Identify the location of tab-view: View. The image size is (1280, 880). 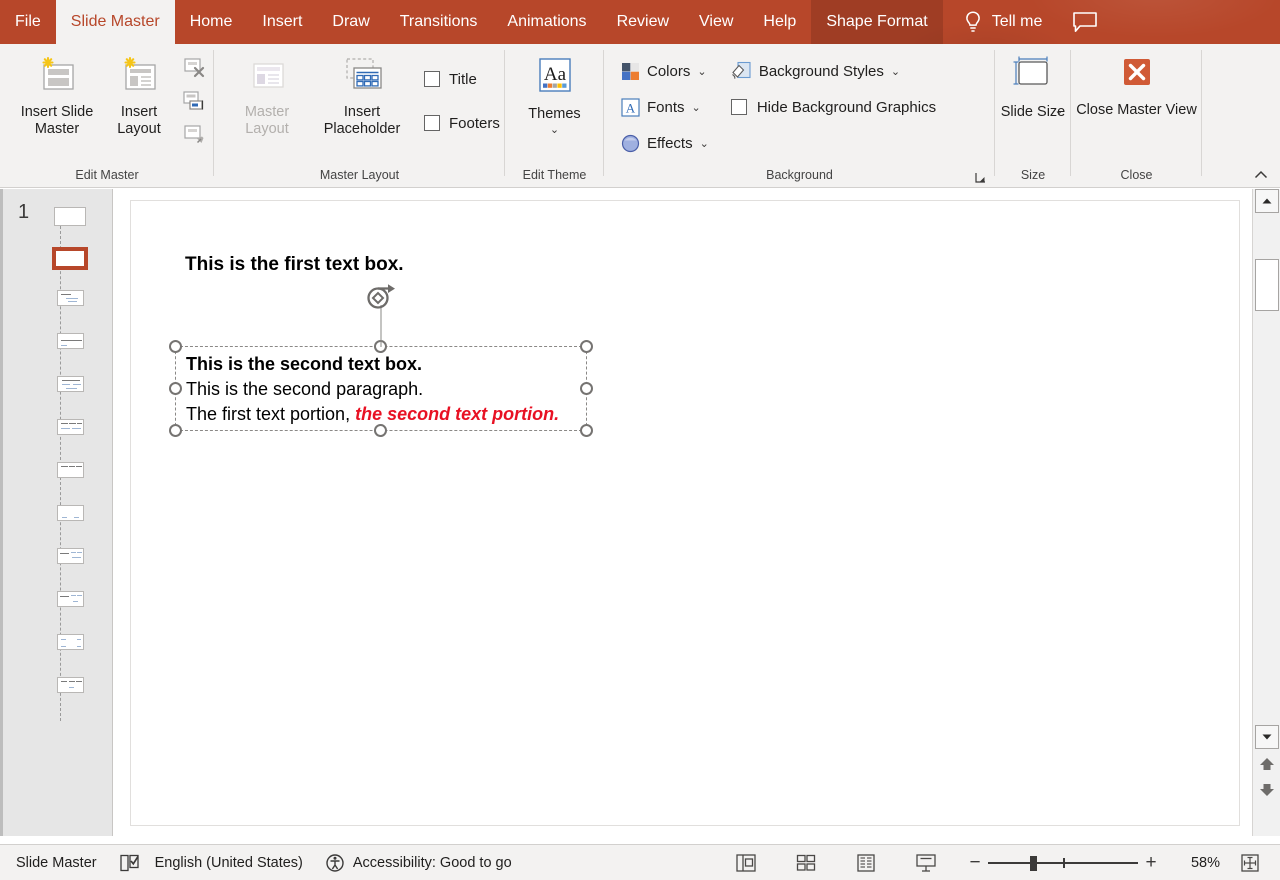
(716, 22).